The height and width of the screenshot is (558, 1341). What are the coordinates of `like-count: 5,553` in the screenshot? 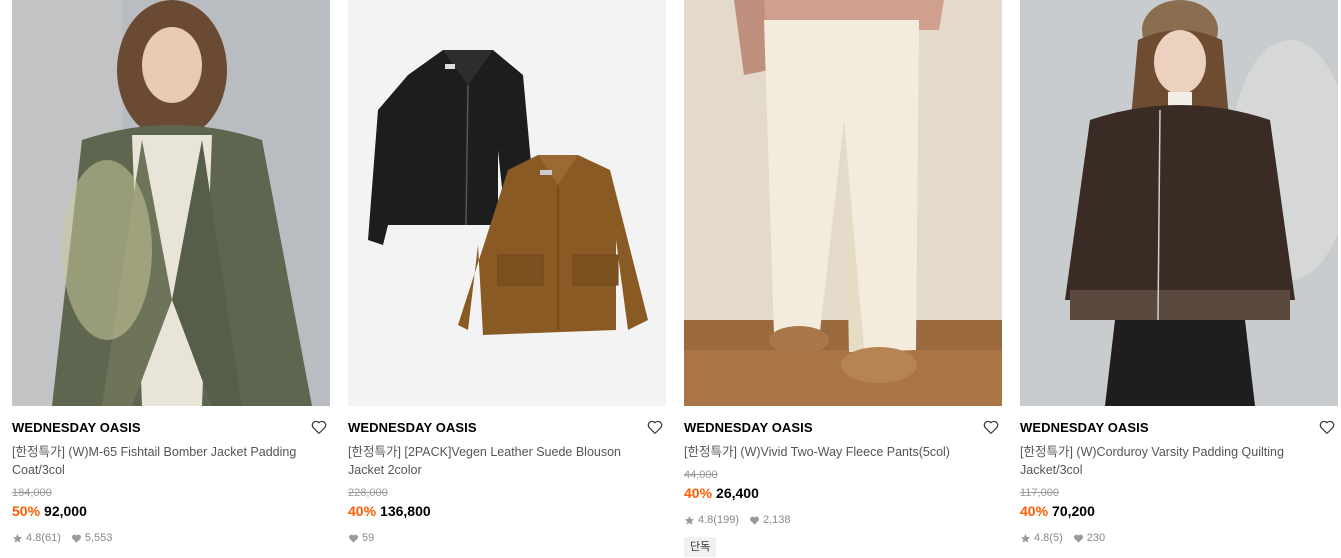 It's located at (98, 538).